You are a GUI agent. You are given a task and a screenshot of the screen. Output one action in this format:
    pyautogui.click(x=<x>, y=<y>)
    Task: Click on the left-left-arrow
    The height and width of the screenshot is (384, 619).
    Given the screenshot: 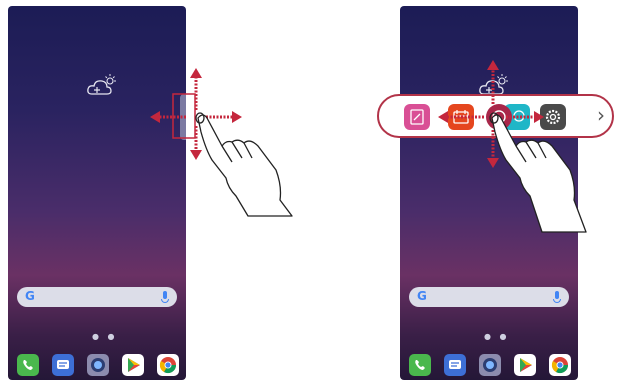 What is the action you would take?
    pyautogui.click(x=168, y=117)
    